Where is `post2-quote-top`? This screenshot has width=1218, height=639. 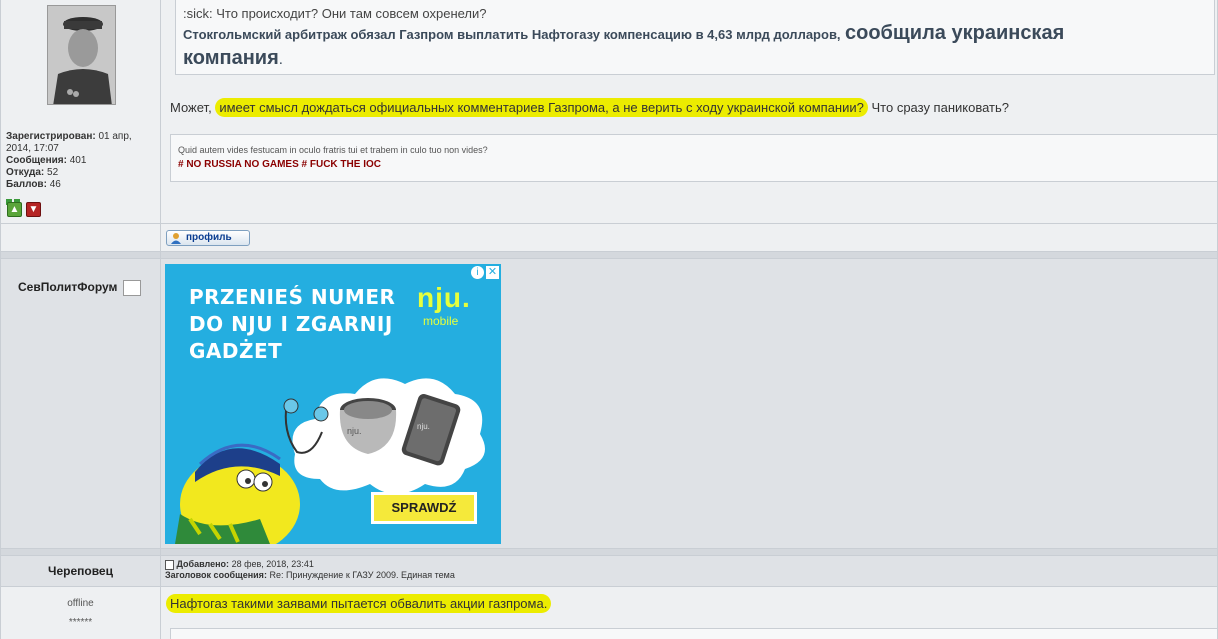
post2-quote-top is located at coordinates (694, 633).